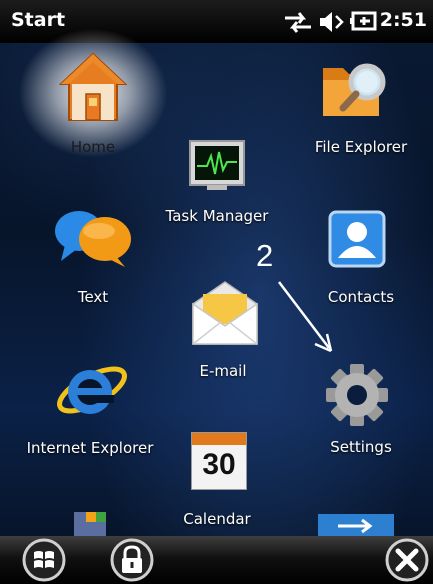  I want to click on tile-file-explorer: File Explorer, so click(361, 105).